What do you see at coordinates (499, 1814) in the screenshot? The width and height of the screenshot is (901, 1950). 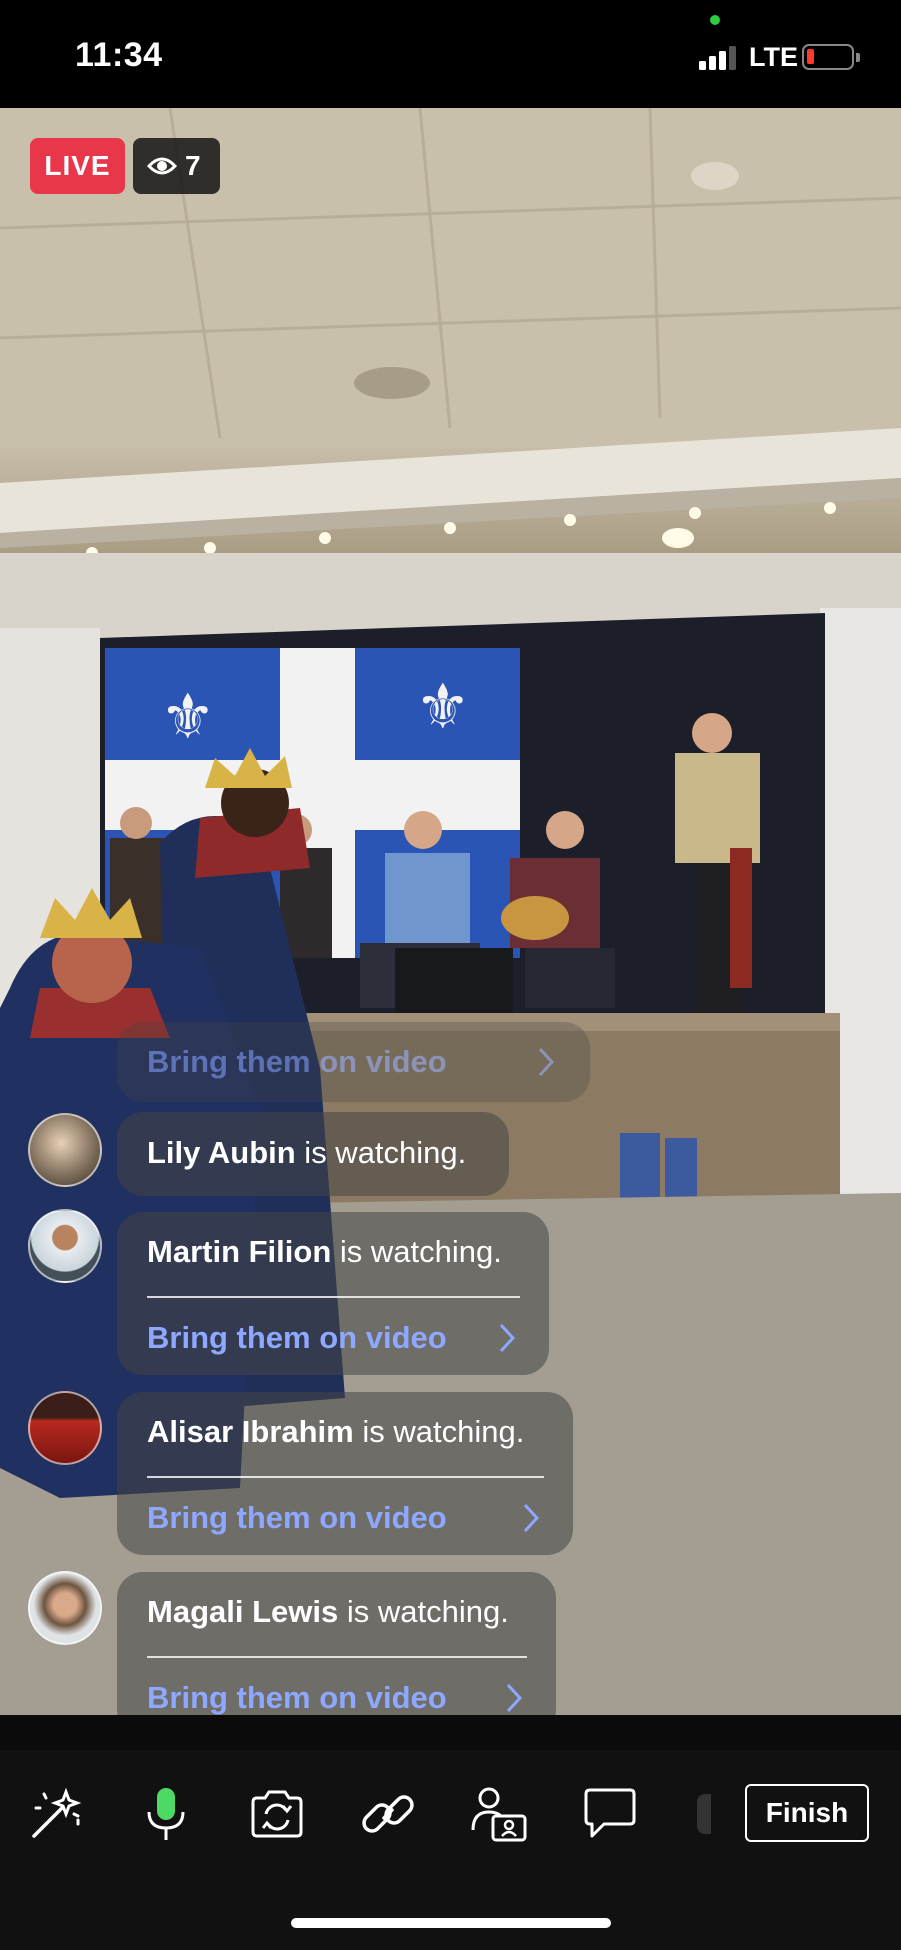 I see `guest-icon` at bounding box center [499, 1814].